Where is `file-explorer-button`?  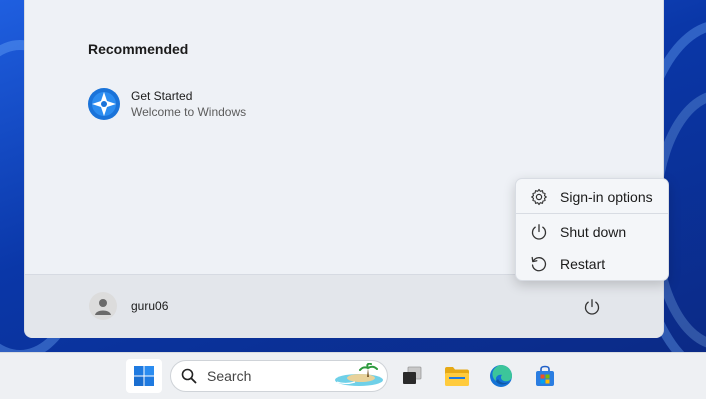 file-explorer-button is located at coordinates (457, 376).